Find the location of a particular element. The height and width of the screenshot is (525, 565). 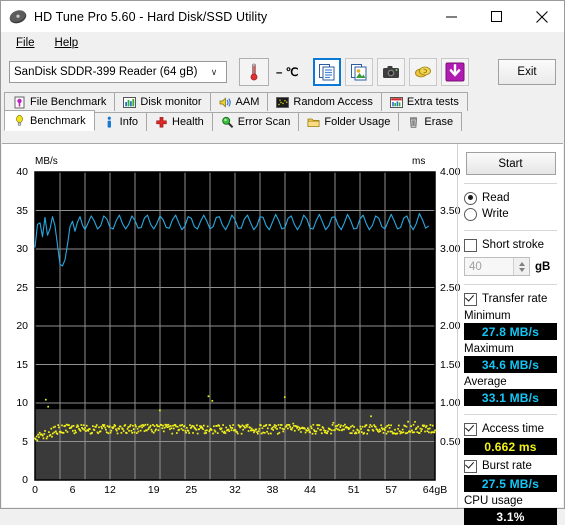

tab-health: Health is located at coordinates (179, 121).